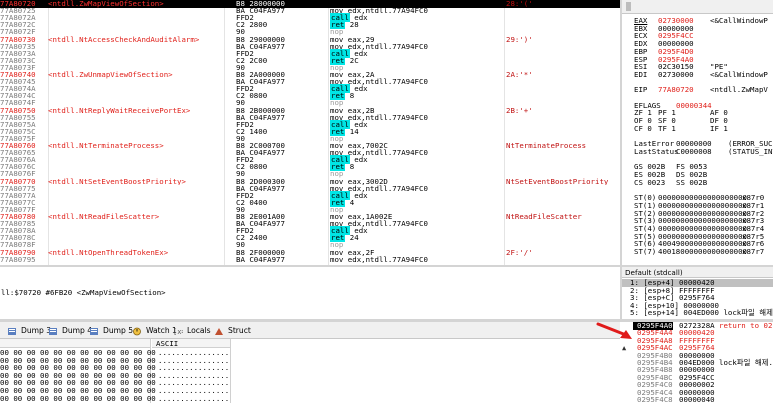 Image resolution: width=773 pixels, height=403 pixels. Describe the element at coordinates (701, 313) in the screenshot. I see `call-arg-row: 5: [esp+14] 004ED000 lock파일 해제` at that location.